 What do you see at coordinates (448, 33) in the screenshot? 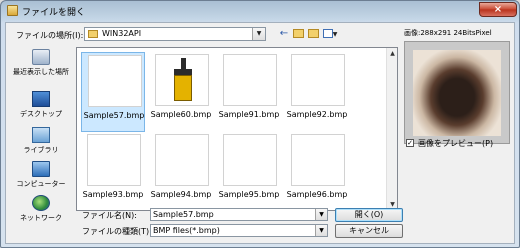
I see `preview-info: 画像:288x291 24BitsPixel` at bounding box center [448, 33].